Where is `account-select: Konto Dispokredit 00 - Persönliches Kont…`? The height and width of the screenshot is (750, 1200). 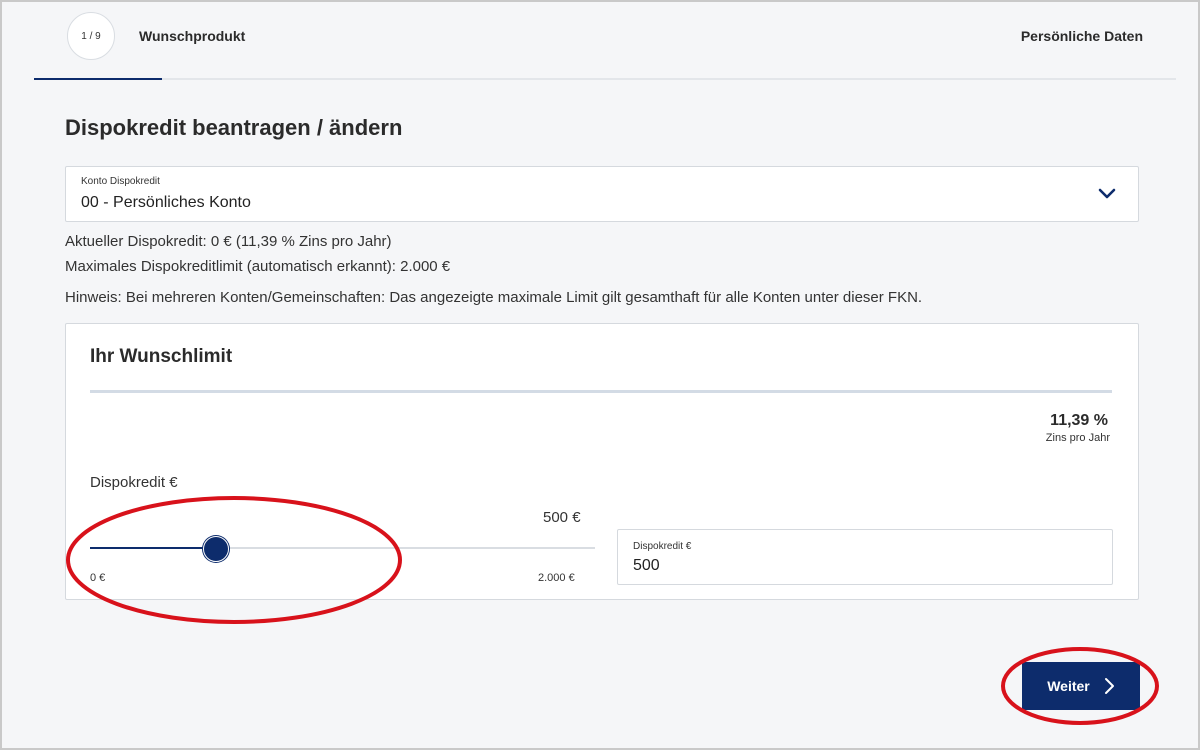 account-select: Konto Dispokredit 00 - Persönliches Kont… is located at coordinates (602, 194).